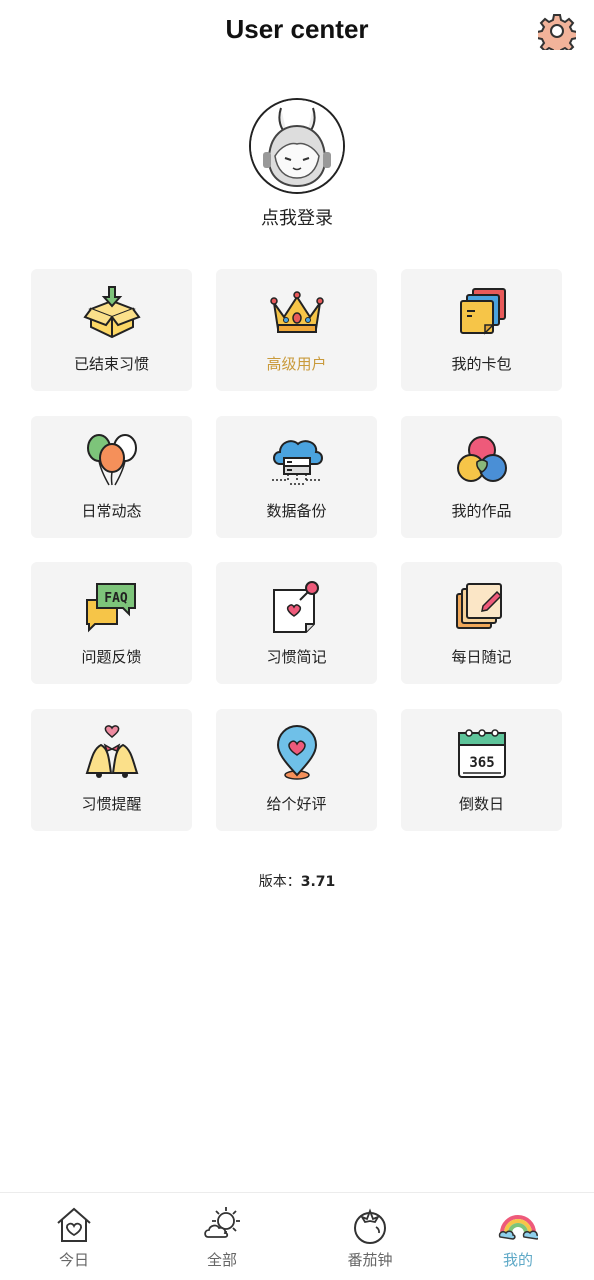 The height and width of the screenshot is (1280, 594). What do you see at coordinates (297, 29) in the screenshot?
I see `page-title: User center` at bounding box center [297, 29].